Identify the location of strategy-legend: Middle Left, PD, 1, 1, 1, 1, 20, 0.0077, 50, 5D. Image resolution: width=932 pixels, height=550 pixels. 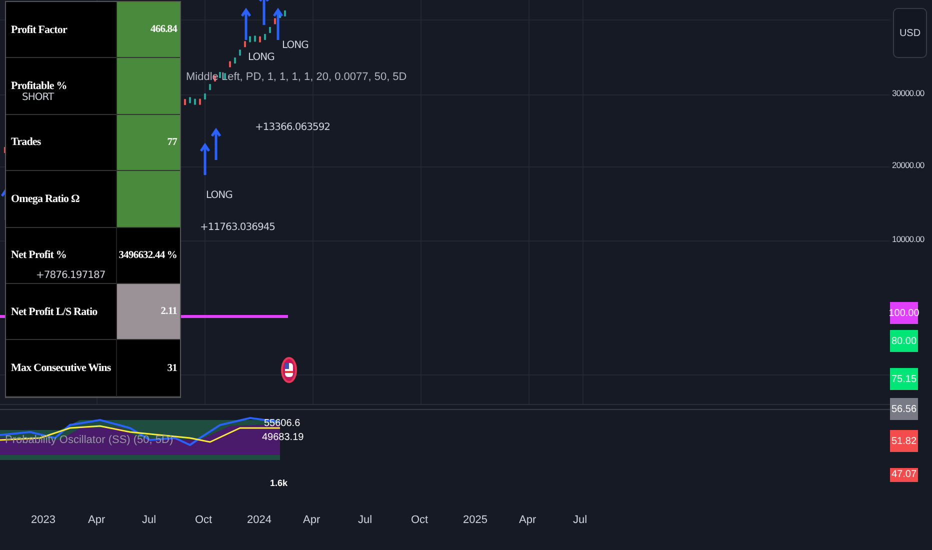
(296, 77).